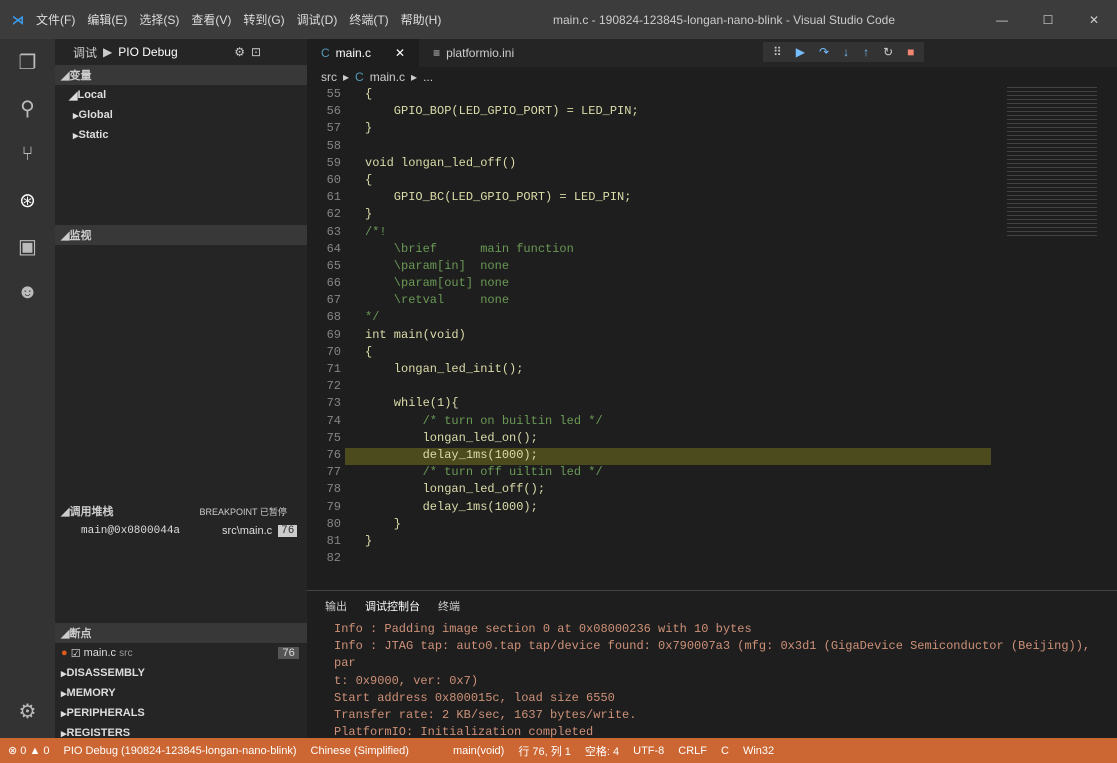  Describe the element at coordinates (181, 95) in the screenshot. I see `var-local: ◢ Local` at that location.